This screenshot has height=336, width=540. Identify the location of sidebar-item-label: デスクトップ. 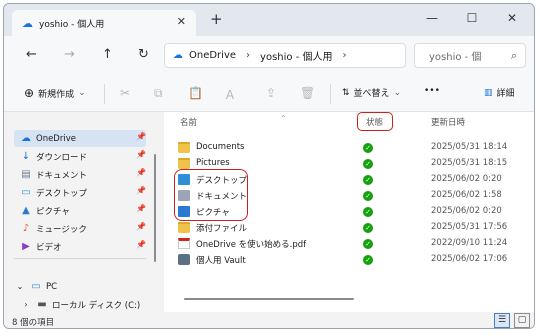
(62, 193).